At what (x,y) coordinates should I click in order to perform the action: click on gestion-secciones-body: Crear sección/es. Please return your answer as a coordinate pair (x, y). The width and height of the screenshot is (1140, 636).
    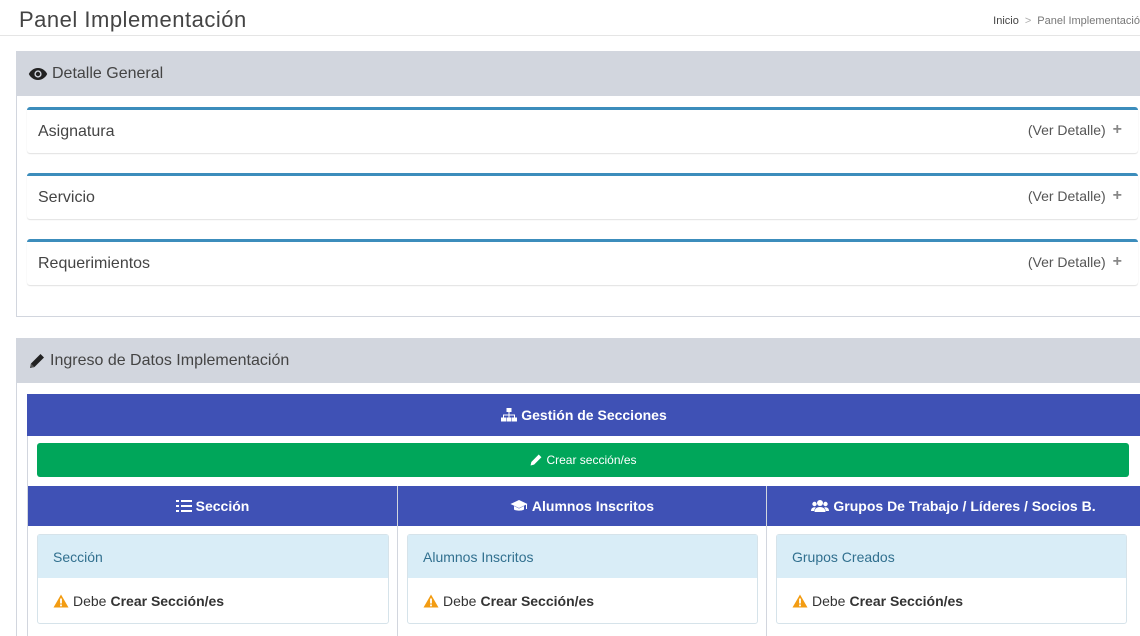
    Looking at the image, I should click on (583, 461).